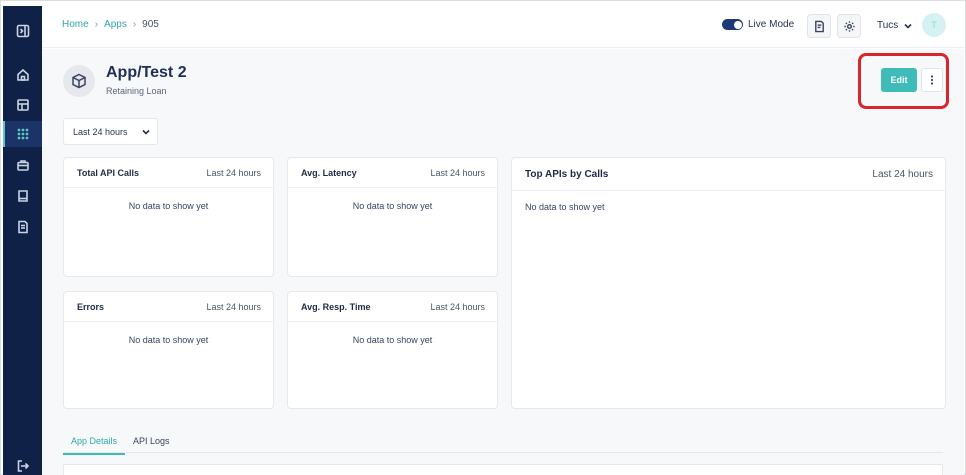  What do you see at coordinates (934, 25) in the screenshot?
I see `avatar: T` at bounding box center [934, 25].